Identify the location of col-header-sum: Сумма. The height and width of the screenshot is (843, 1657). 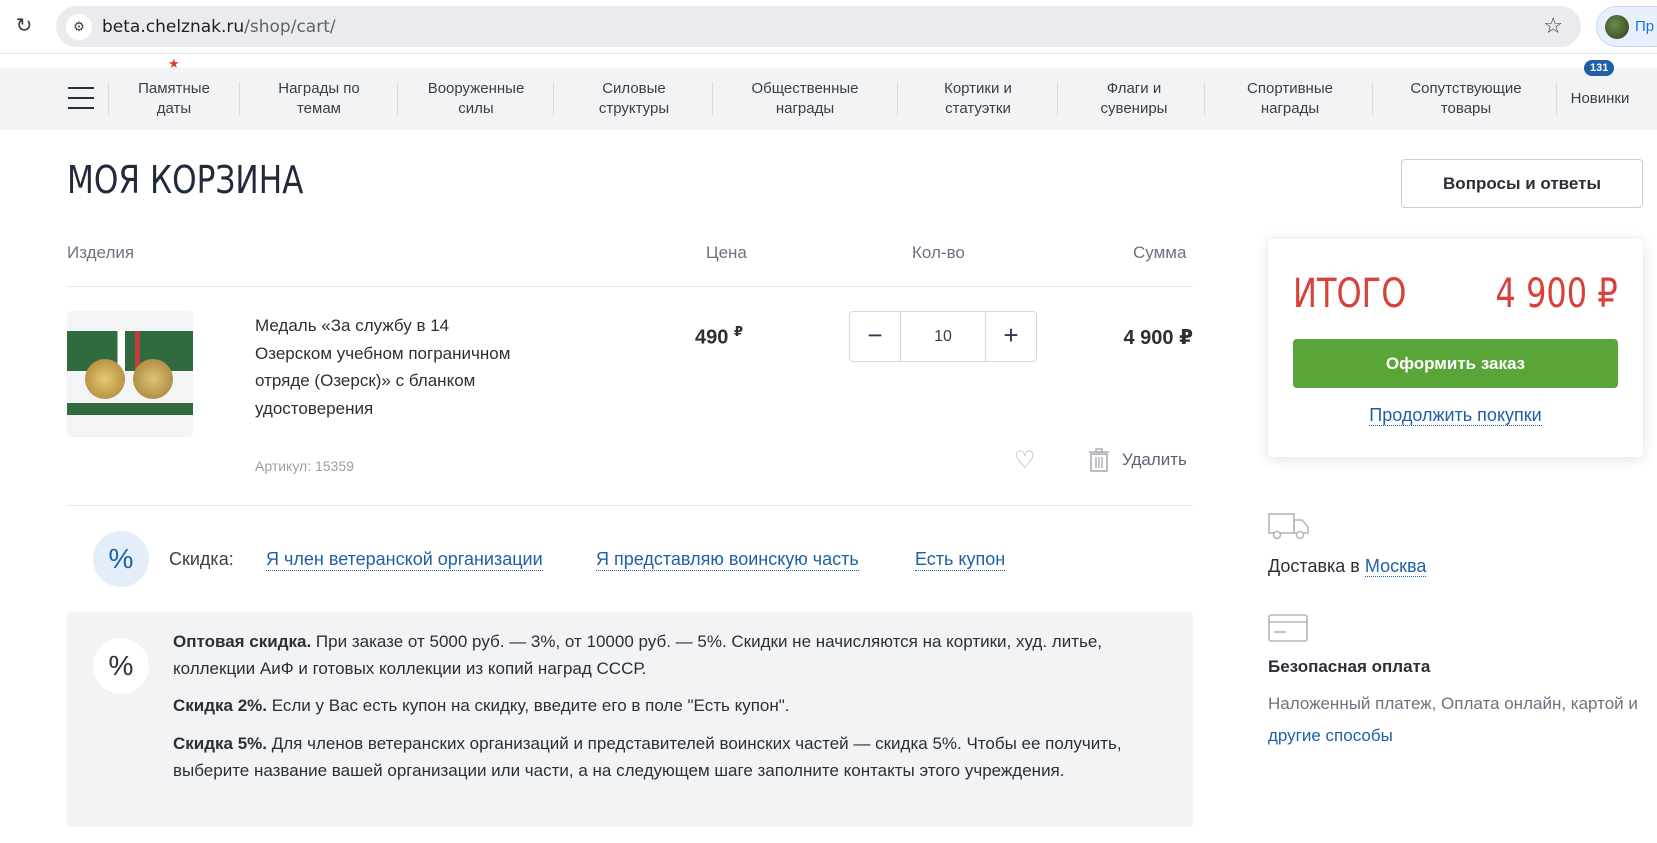
(1160, 252).